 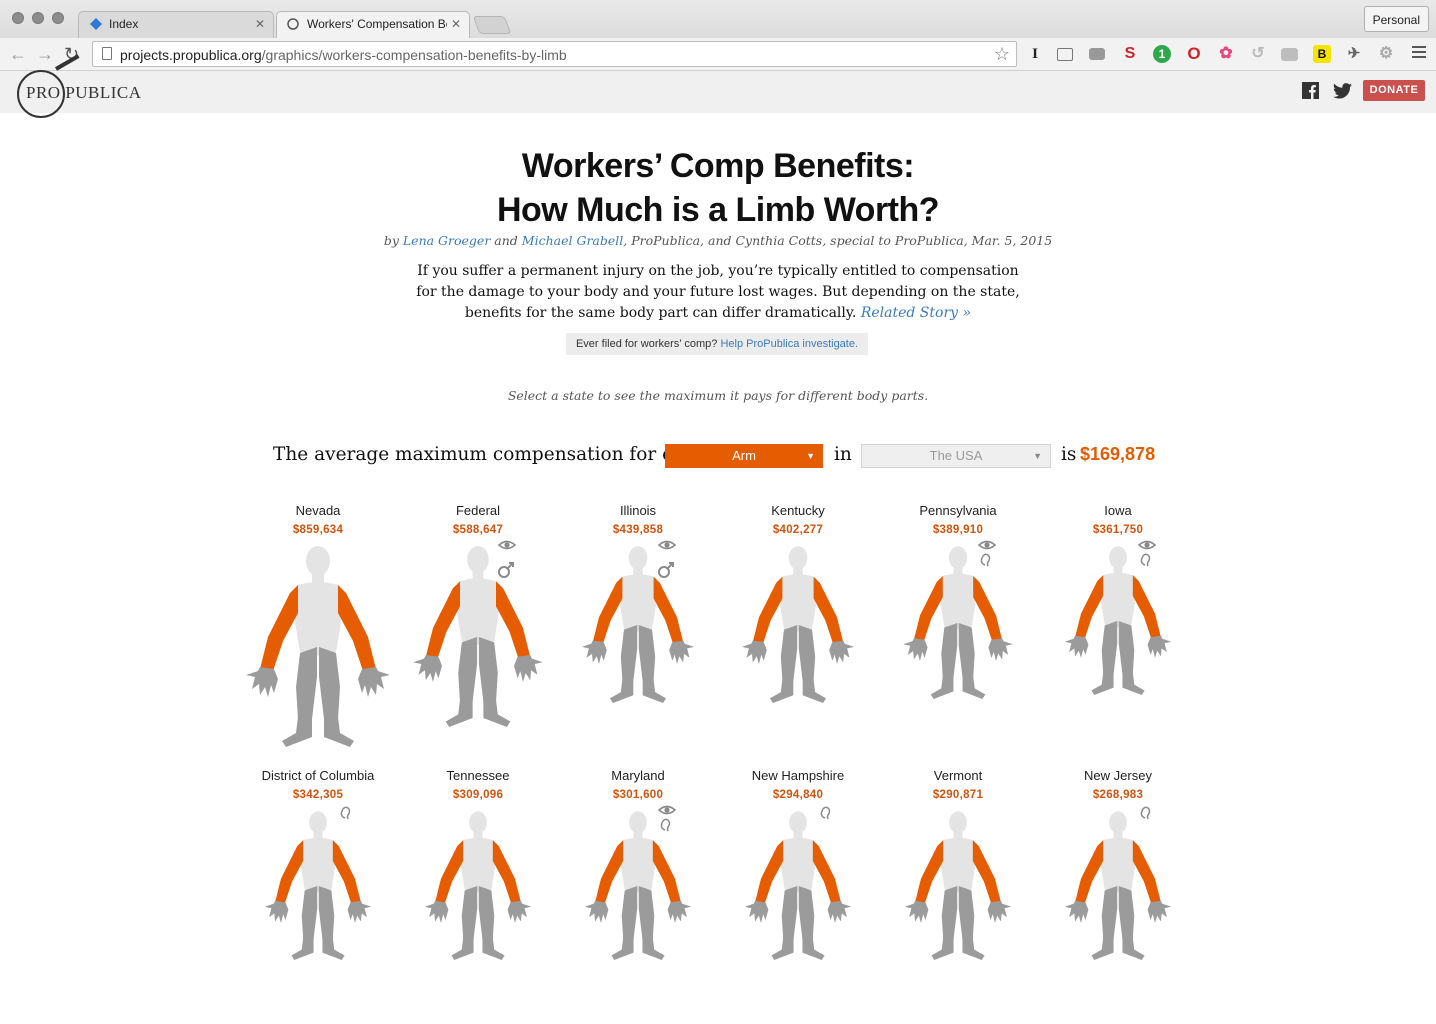 What do you see at coordinates (1194, 54) in the screenshot?
I see `opera-icon: O` at bounding box center [1194, 54].